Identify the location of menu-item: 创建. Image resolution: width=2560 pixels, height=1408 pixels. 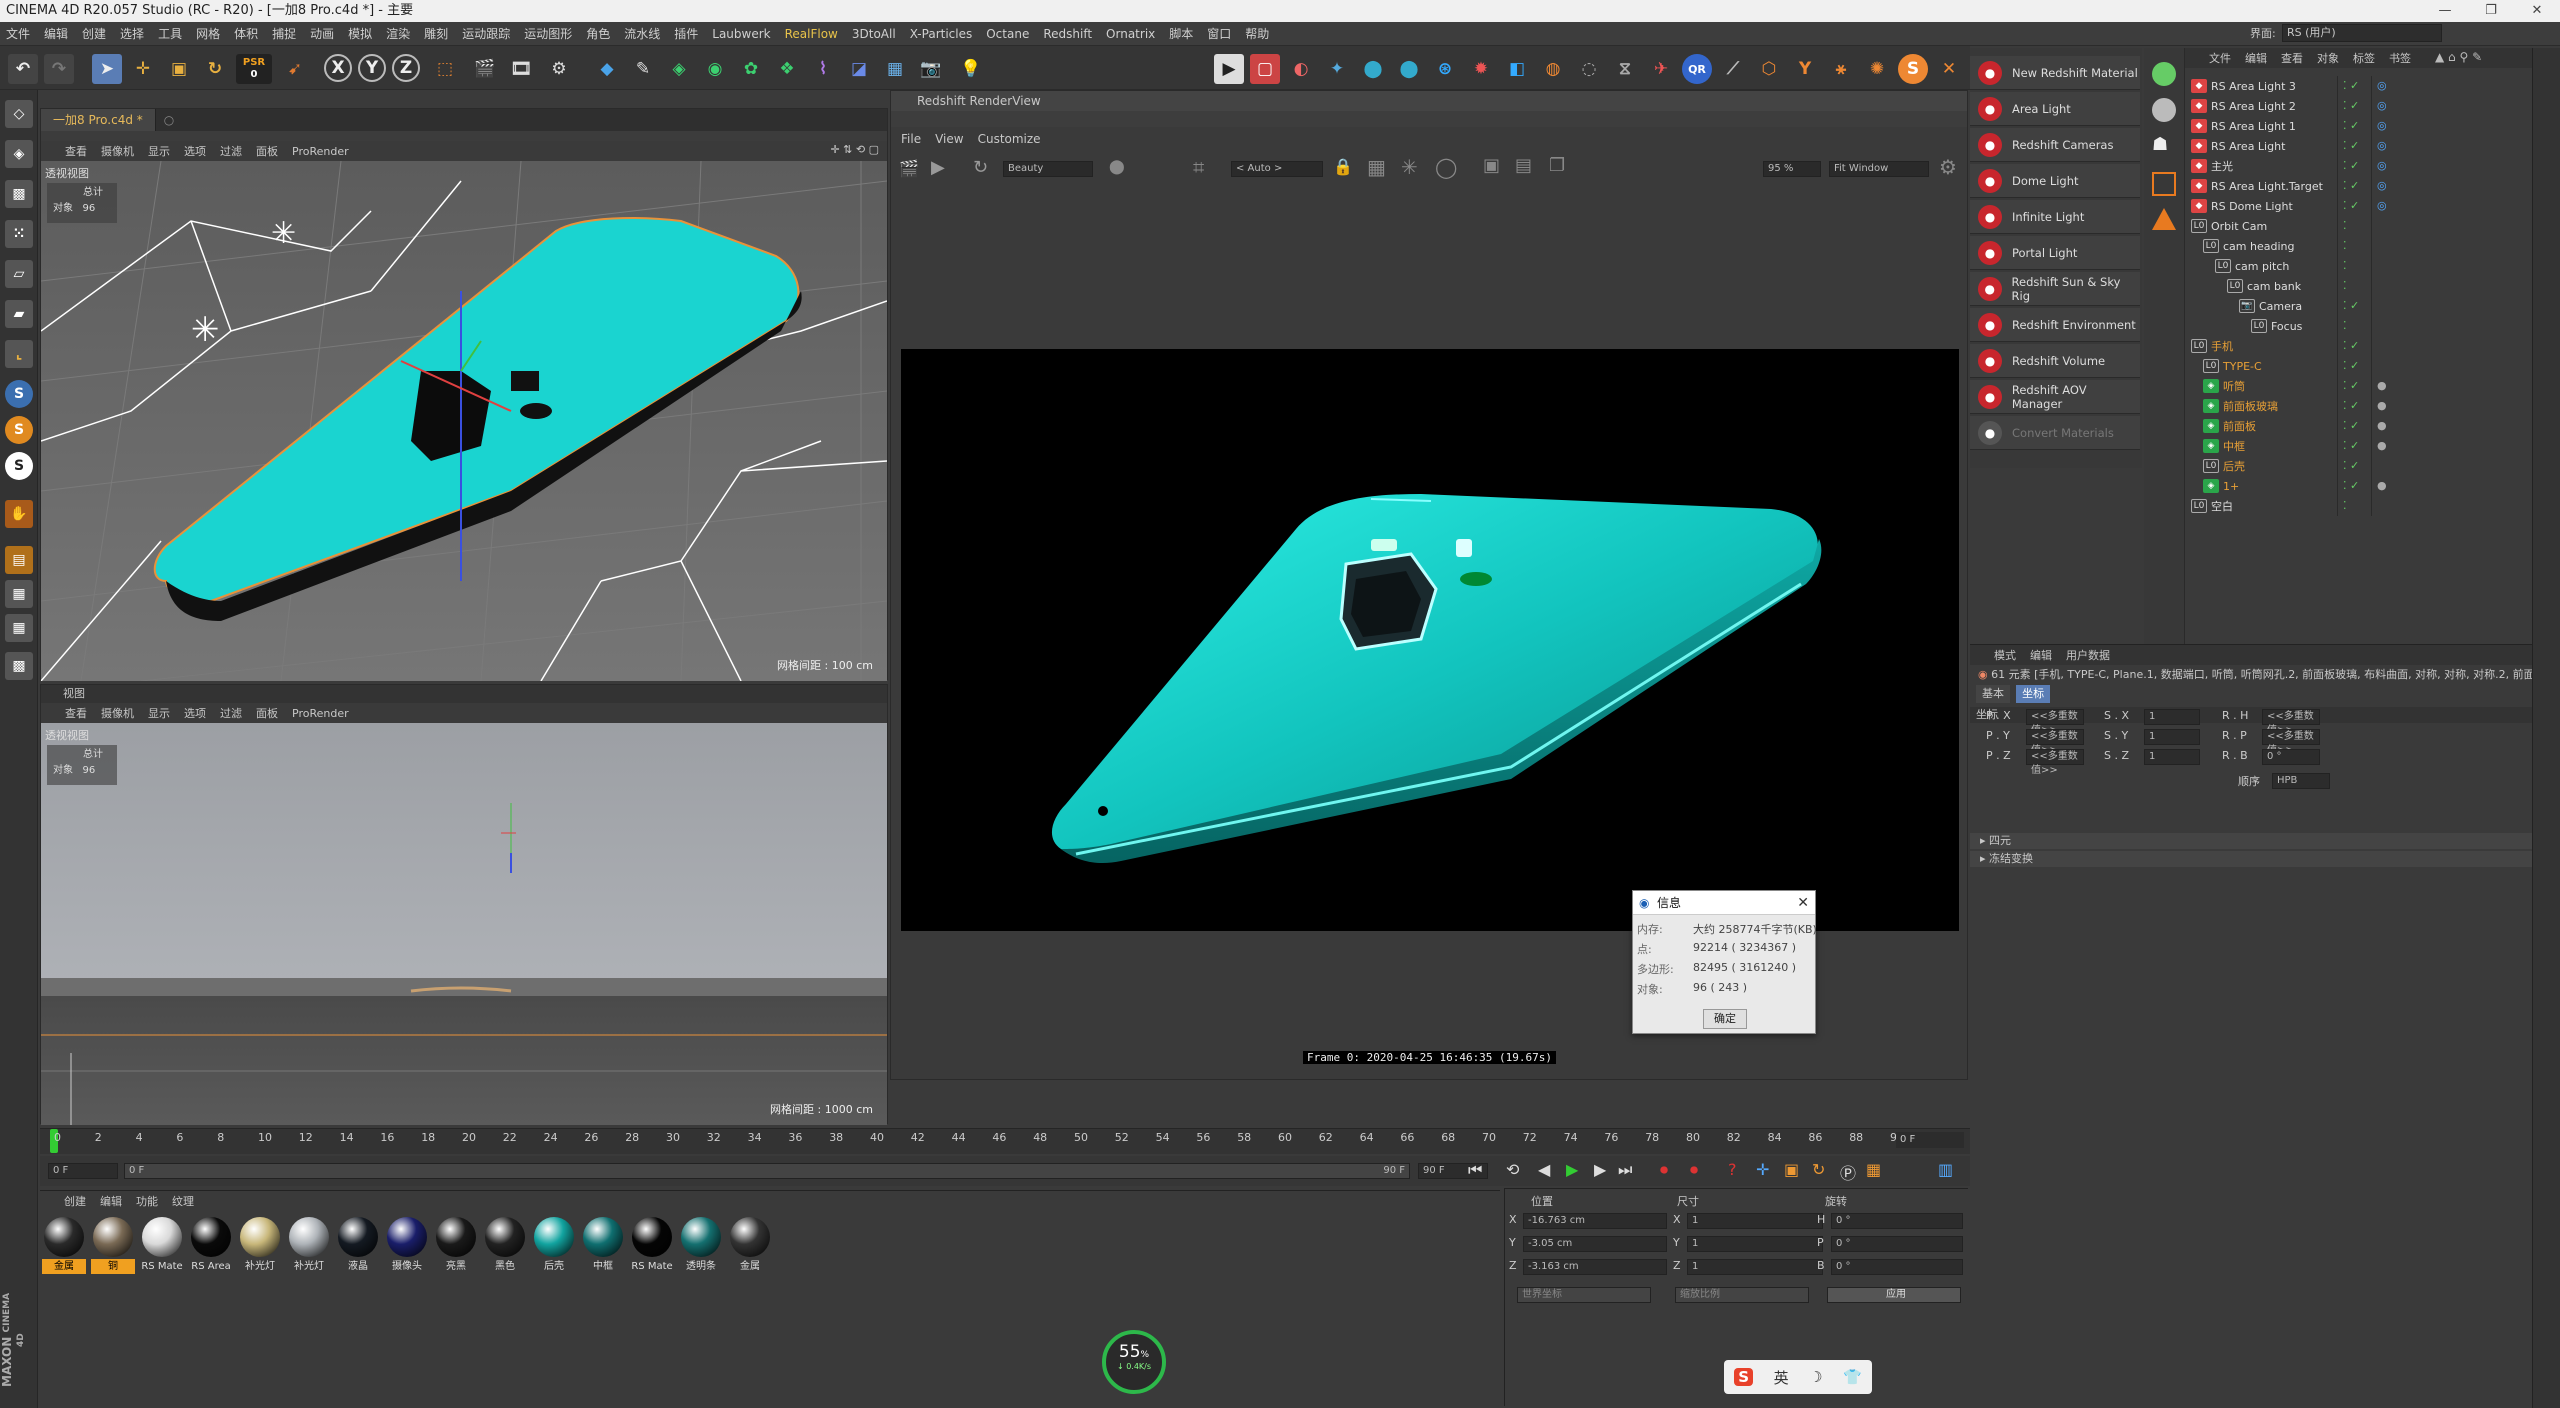
(94, 33).